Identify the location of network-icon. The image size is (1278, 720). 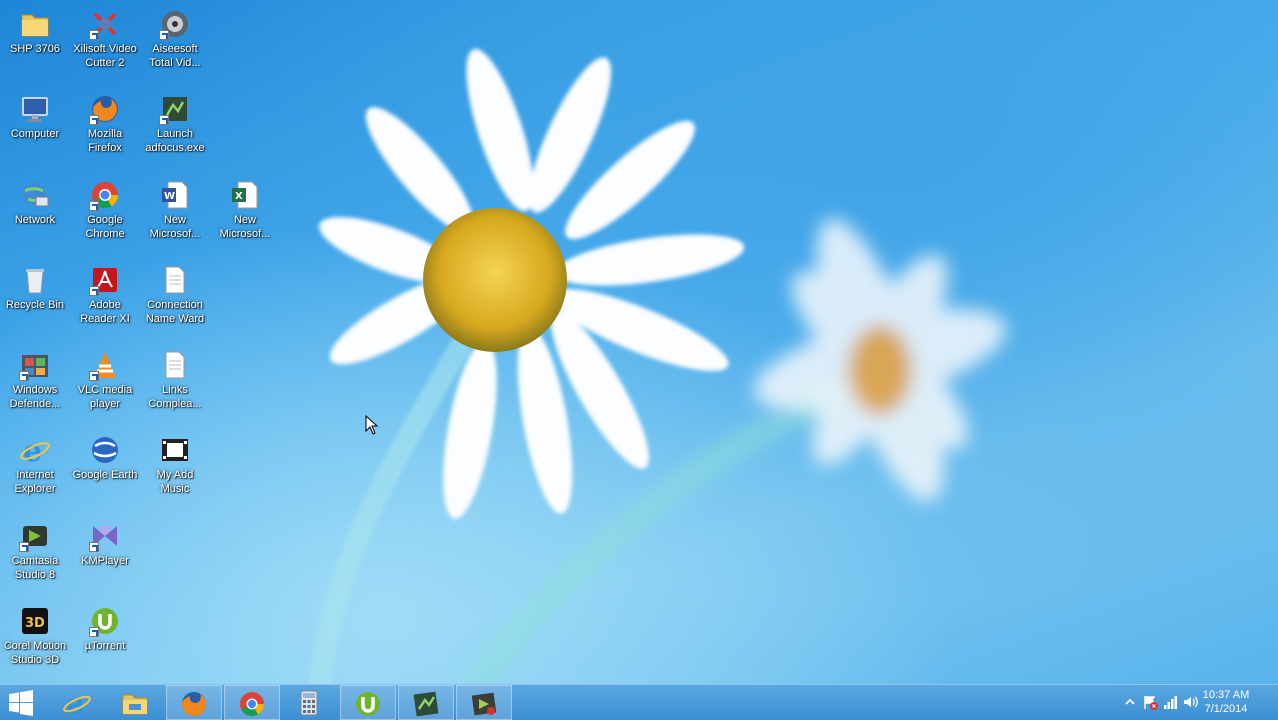
(35, 195).